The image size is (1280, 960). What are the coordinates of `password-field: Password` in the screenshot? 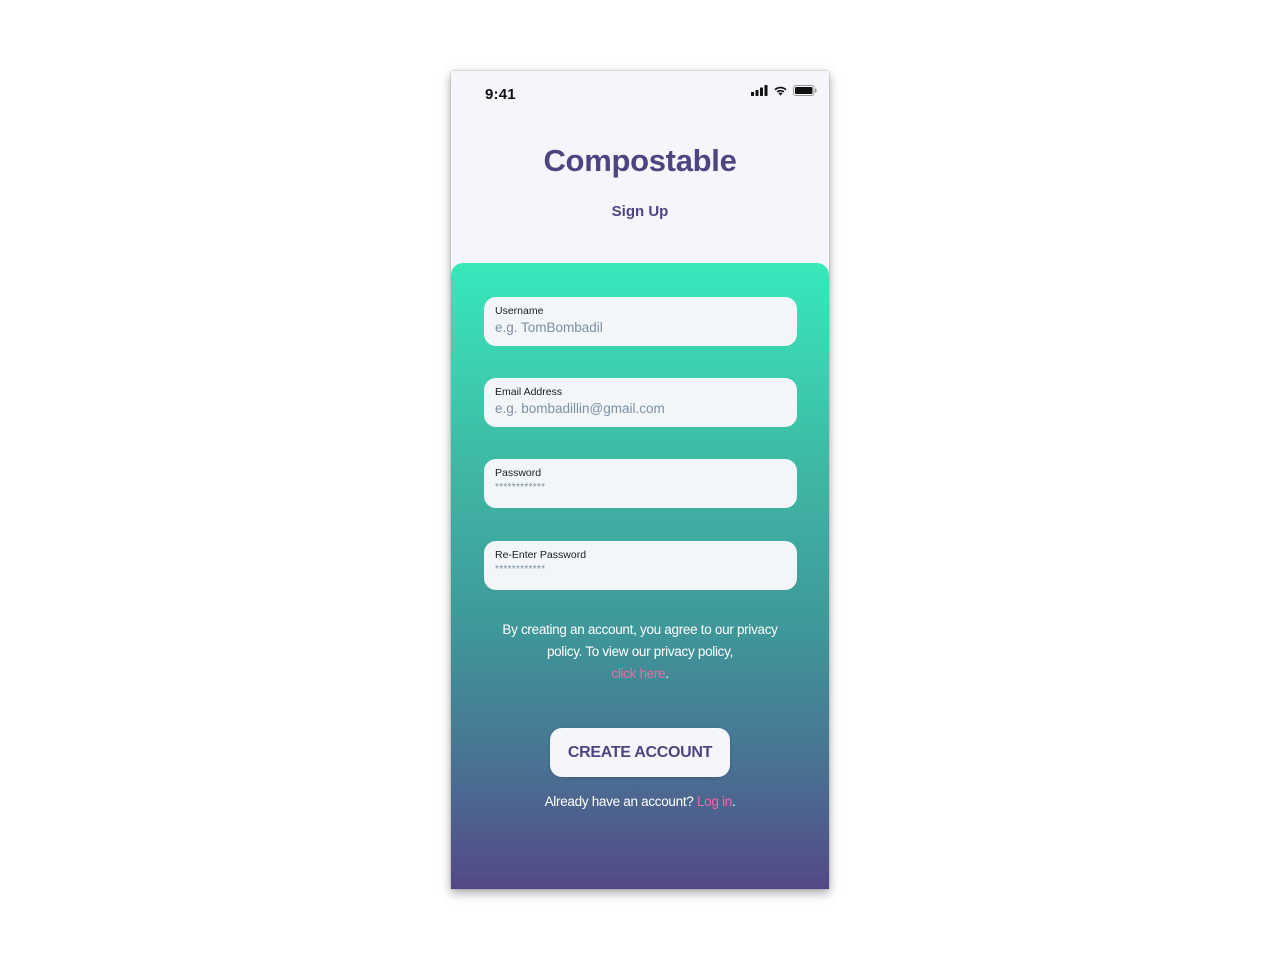 It's located at (640, 483).